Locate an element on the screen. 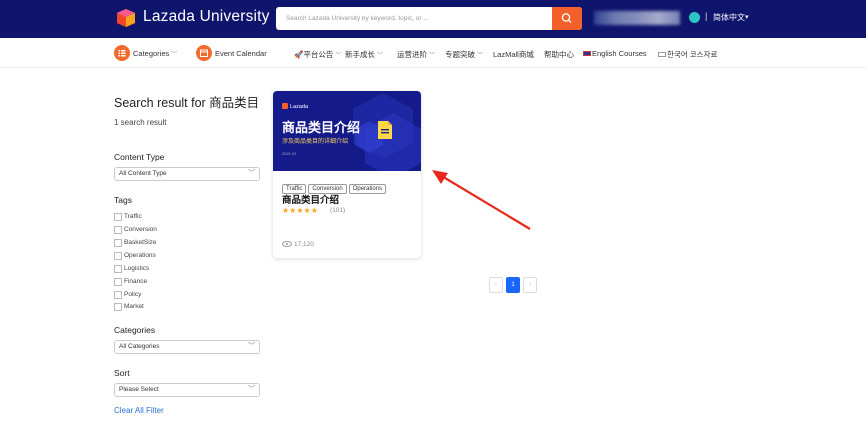  nav-advanced-ops: 运营进阶 ﹀ is located at coordinates (416, 54).